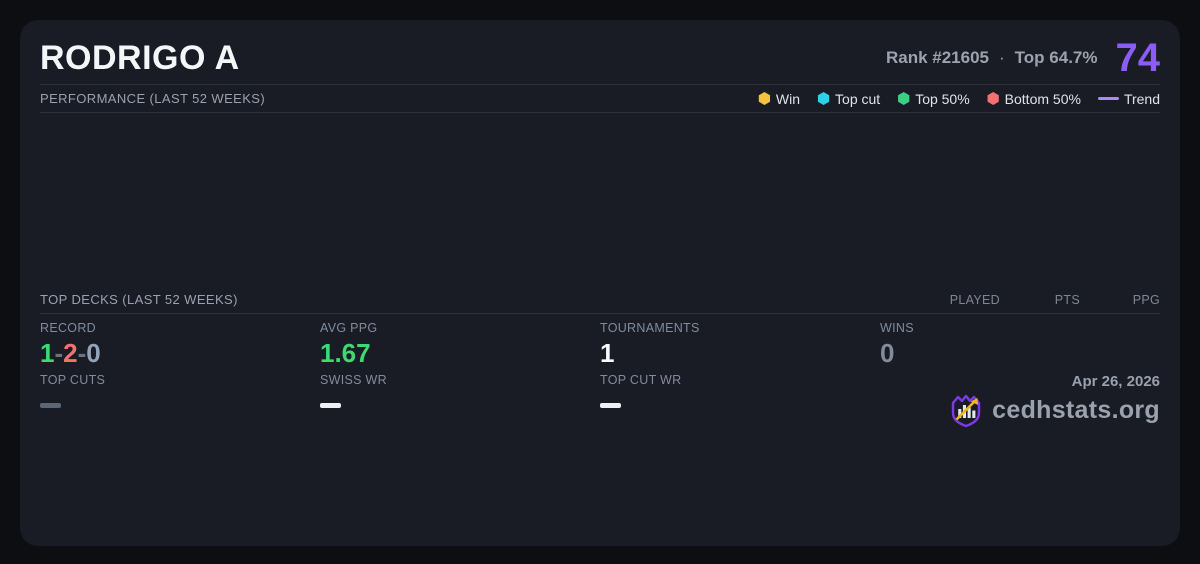 This screenshot has width=1200, height=564. What do you see at coordinates (937, 57) in the screenshot?
I see `rank-text: Rank #21605` at bounding box center [937, 57].